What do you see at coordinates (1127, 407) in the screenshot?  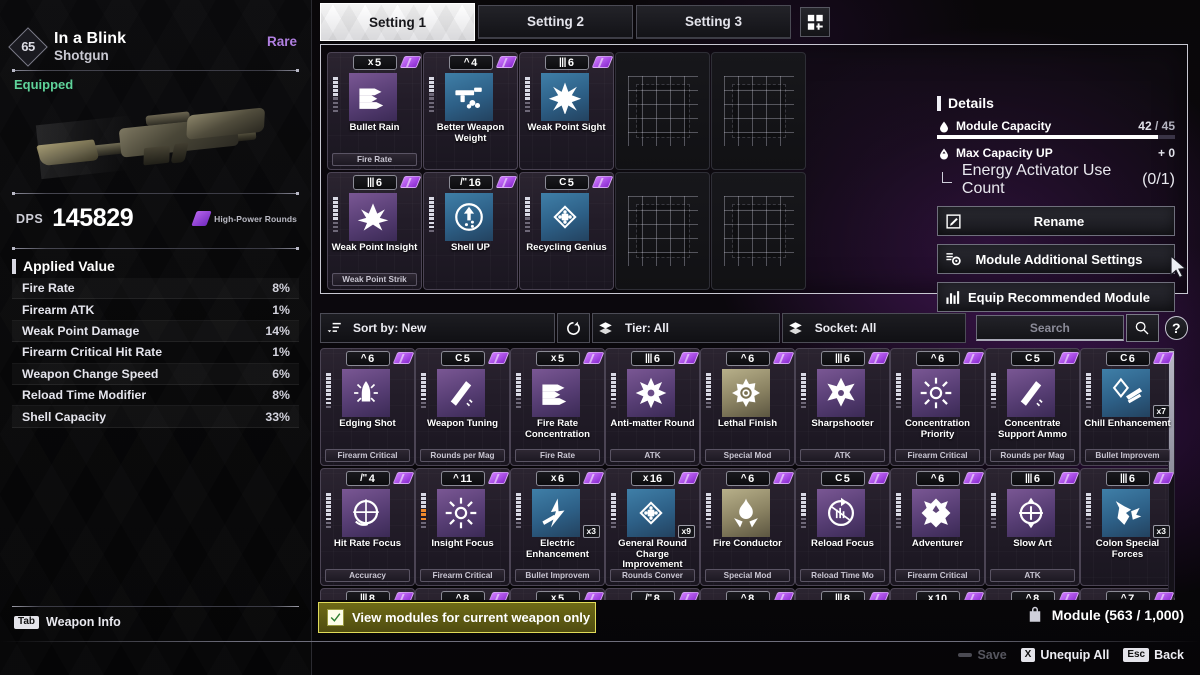 I see `module-card: C 6 x7 Chill Enhancement Bullet Improvem` at bounding box center [1127, 407].